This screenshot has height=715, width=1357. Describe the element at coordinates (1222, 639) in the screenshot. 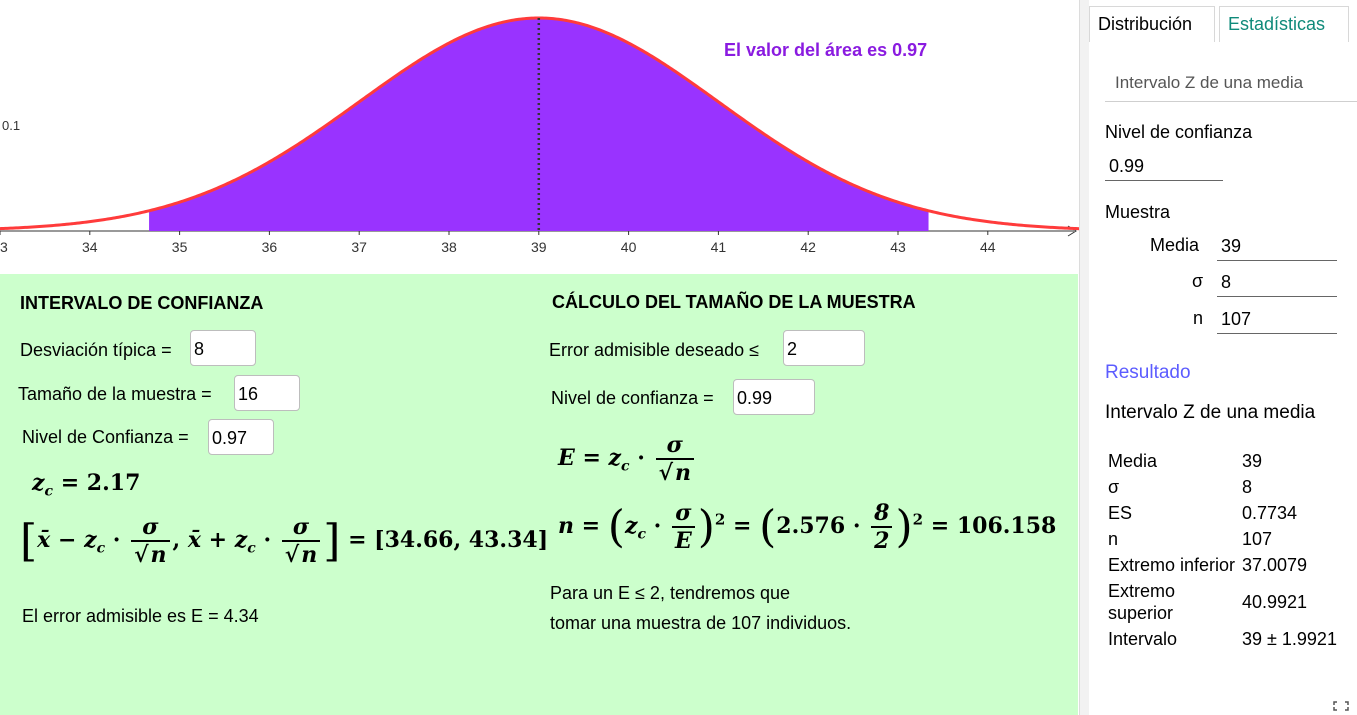

I see `result-row: Intervalo 39 ± 1.9921` at that location.